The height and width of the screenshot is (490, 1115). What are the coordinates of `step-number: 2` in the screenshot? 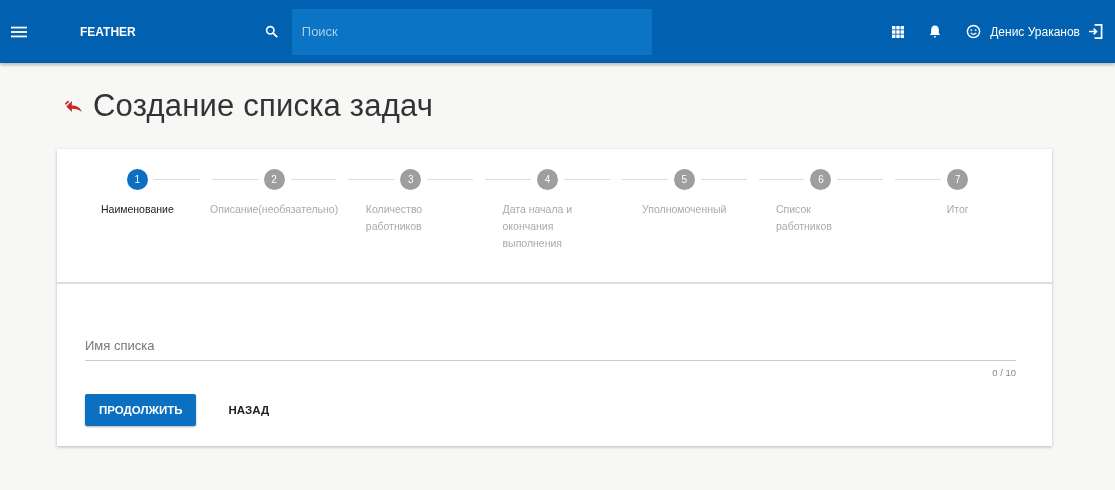 It's located at (274, 179).